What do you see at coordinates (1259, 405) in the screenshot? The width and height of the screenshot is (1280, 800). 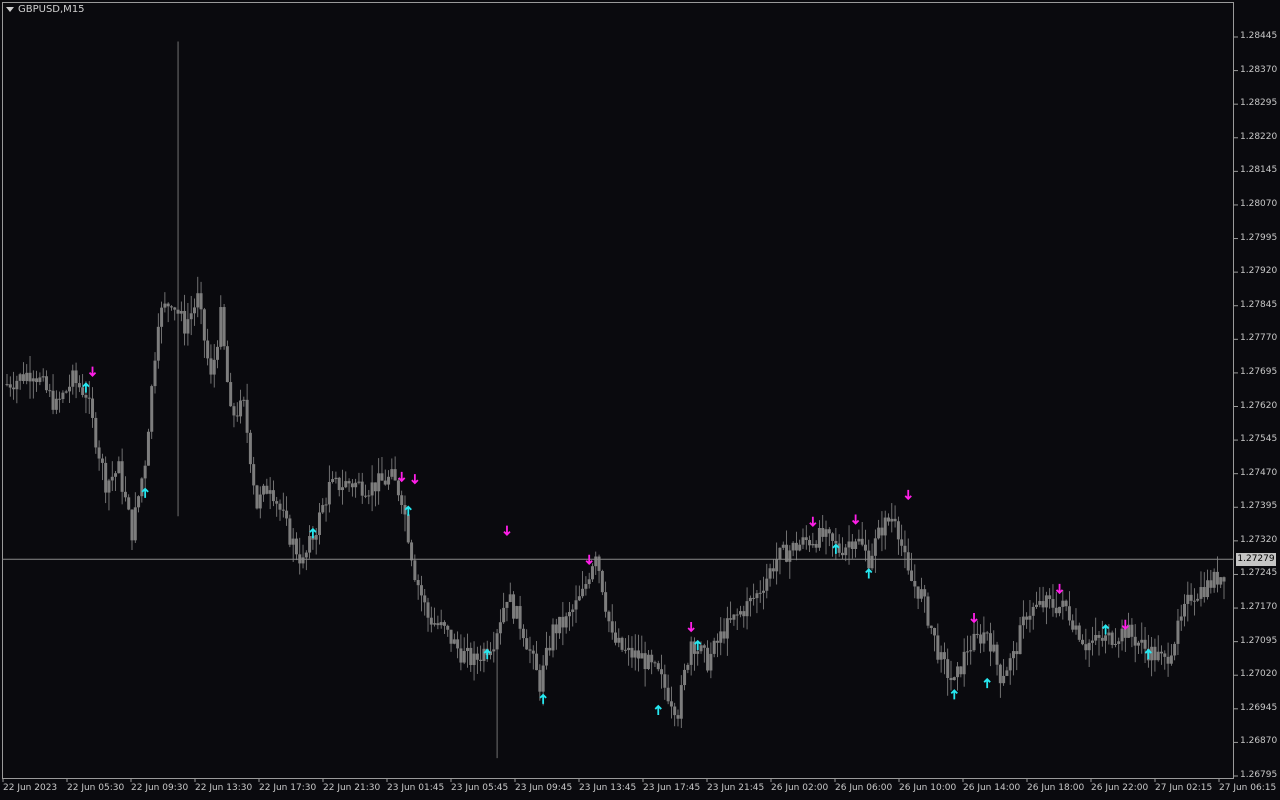 I see `price-tick-label: 1.27620` at bounding box center [1259, 405].